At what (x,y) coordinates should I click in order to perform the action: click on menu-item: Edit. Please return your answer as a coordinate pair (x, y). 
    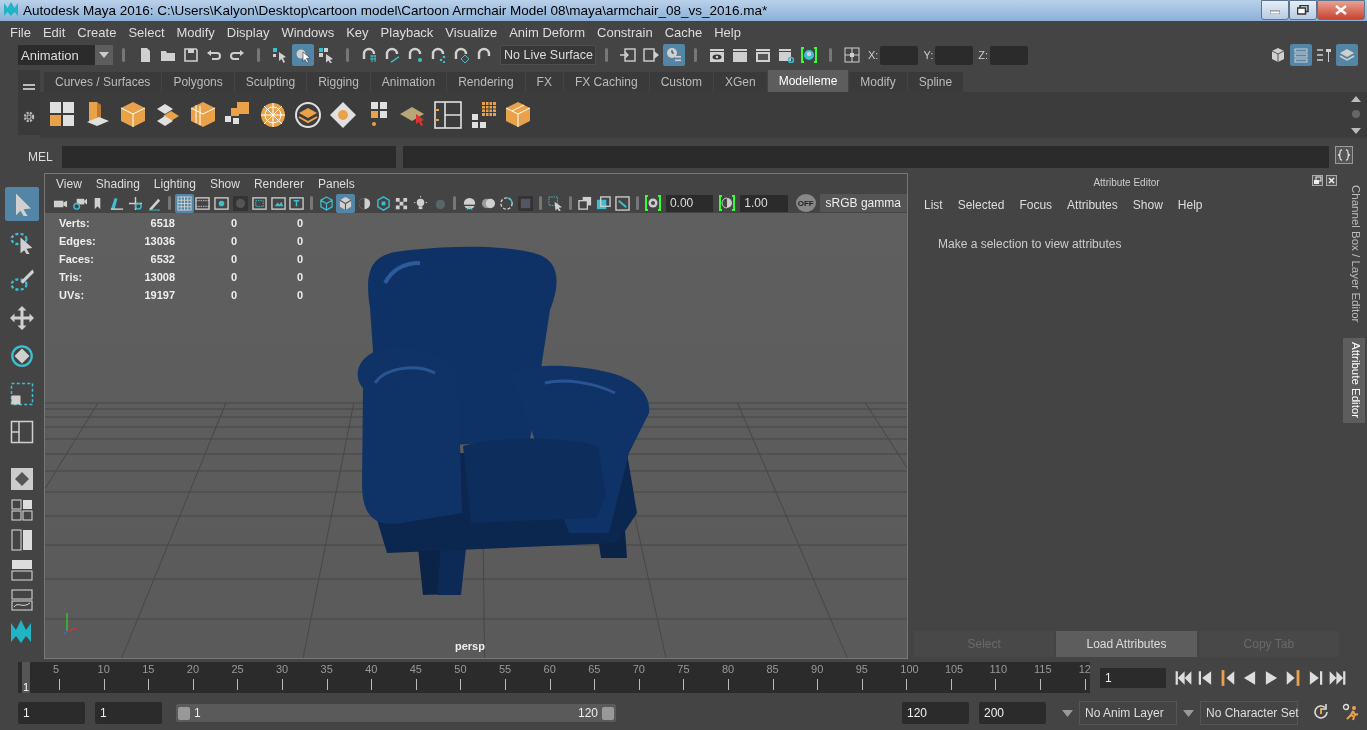
    Looking at the image, I should click on (54, 32).